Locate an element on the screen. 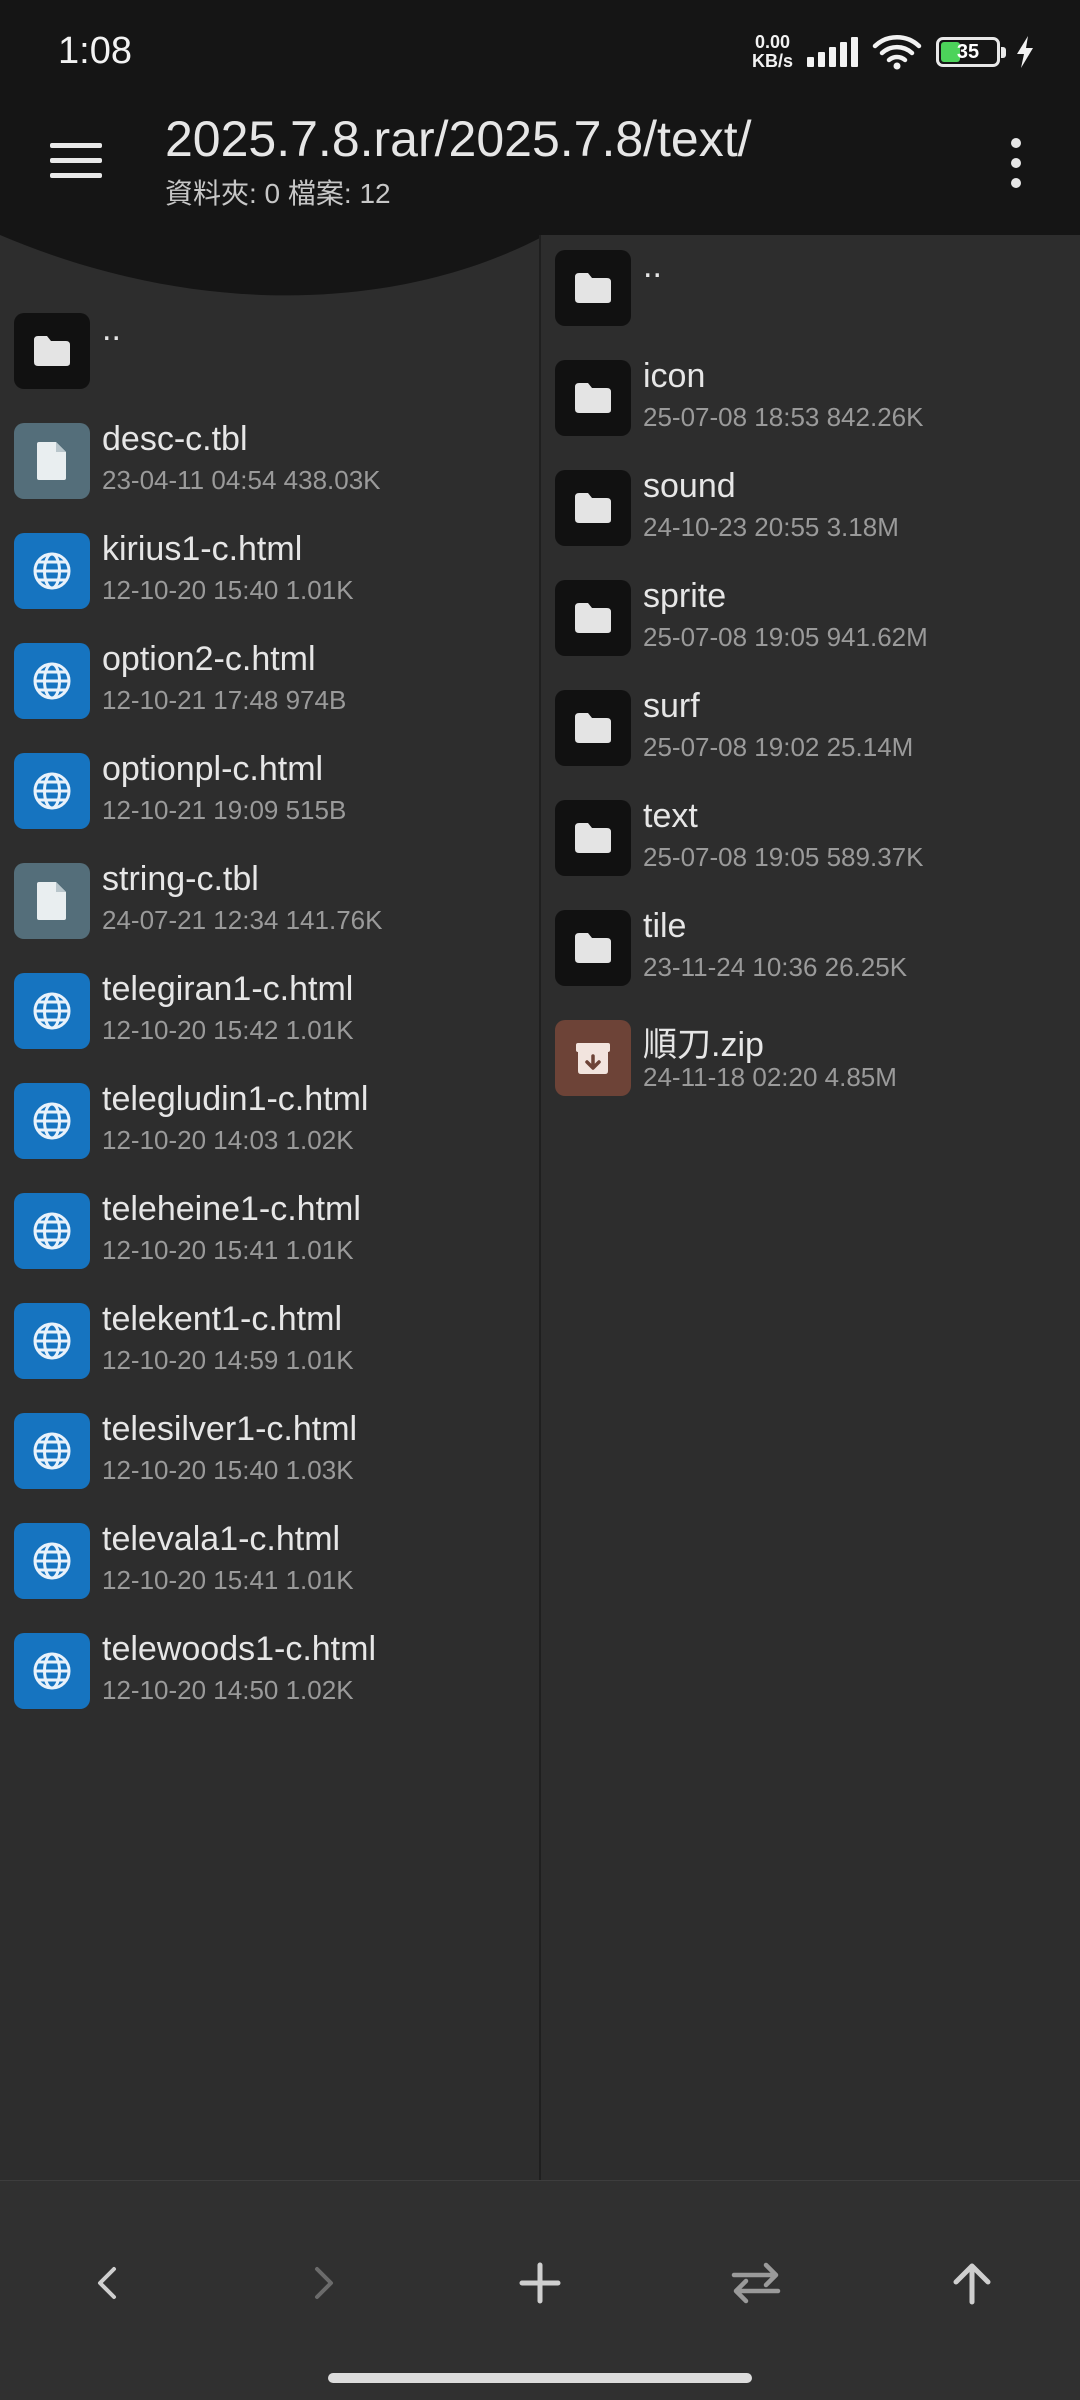 The height and width of the screenshot is (2400, 1080). file-meta: 12-10-20 14:03 1.02K is located at coordinates (228, 1140).